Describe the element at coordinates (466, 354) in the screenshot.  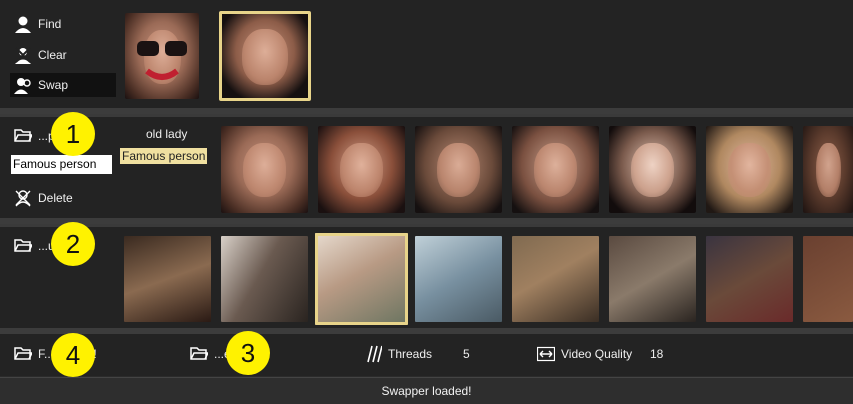
I see `threads-value: 5` at that location.